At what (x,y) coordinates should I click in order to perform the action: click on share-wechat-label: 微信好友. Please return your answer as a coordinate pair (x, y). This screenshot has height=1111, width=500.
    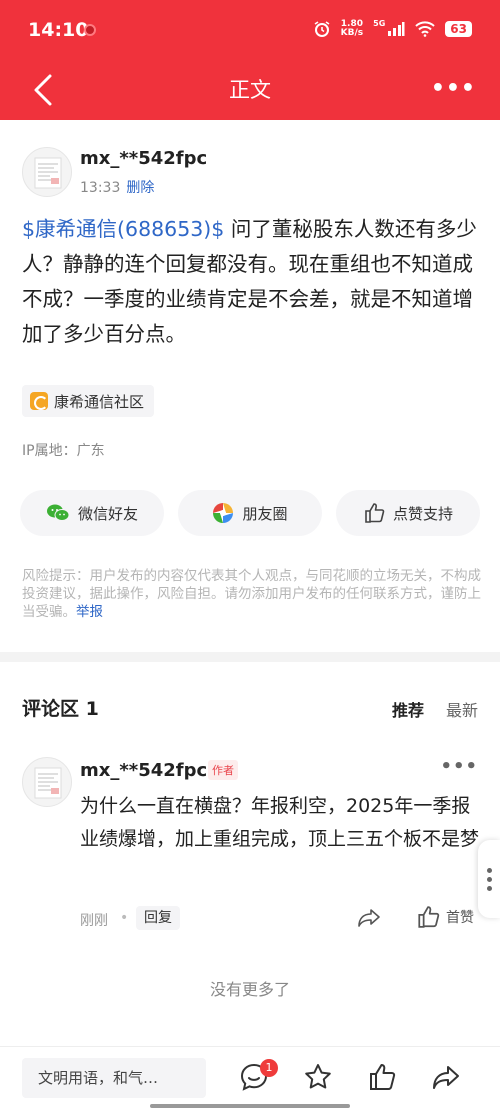
    Looking at the image, I should click on (107, 513).